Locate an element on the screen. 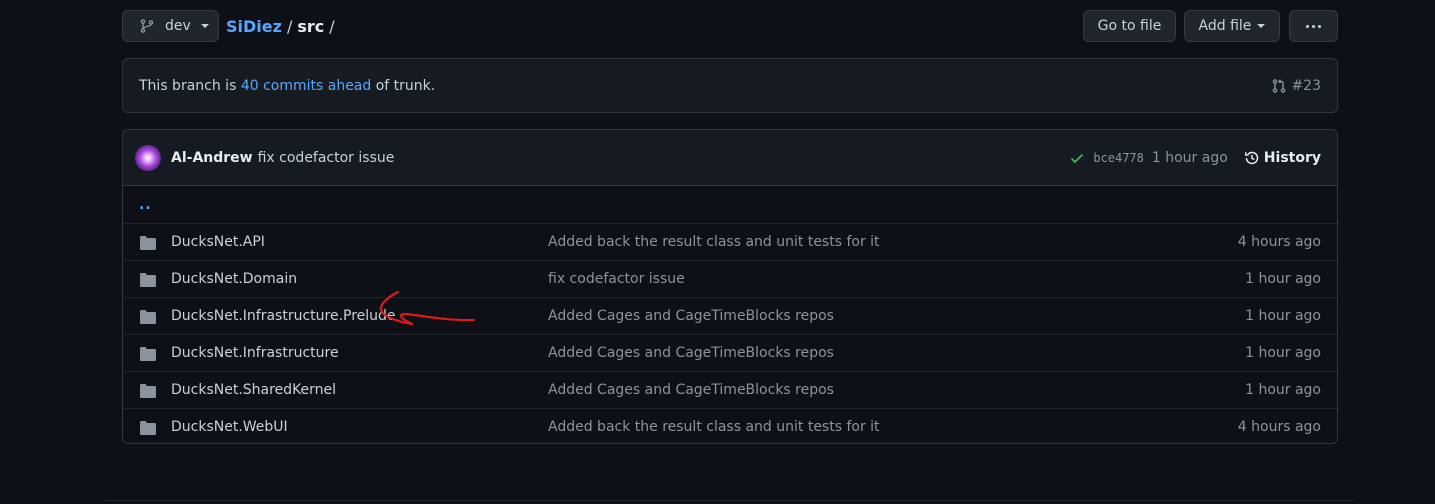  branch-status-prefix: This branch is is located at coordinates (190, 85).